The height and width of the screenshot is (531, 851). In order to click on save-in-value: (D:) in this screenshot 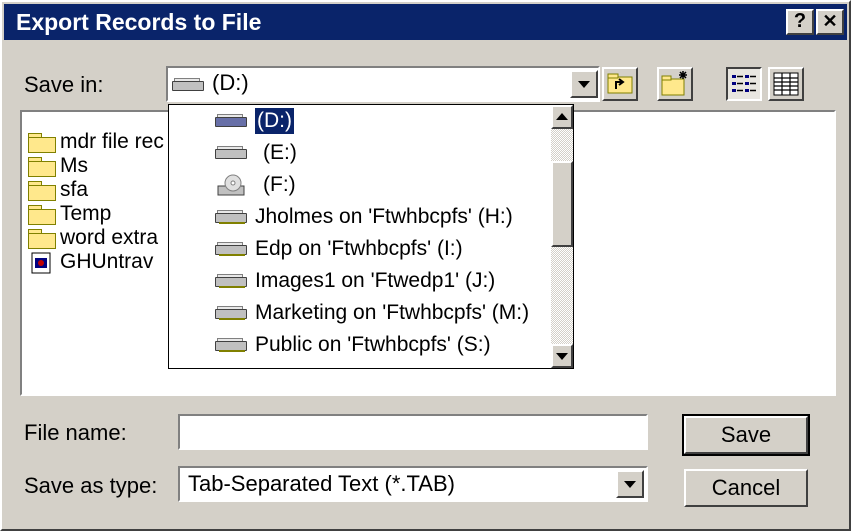, I will do `click(230, 82)`.